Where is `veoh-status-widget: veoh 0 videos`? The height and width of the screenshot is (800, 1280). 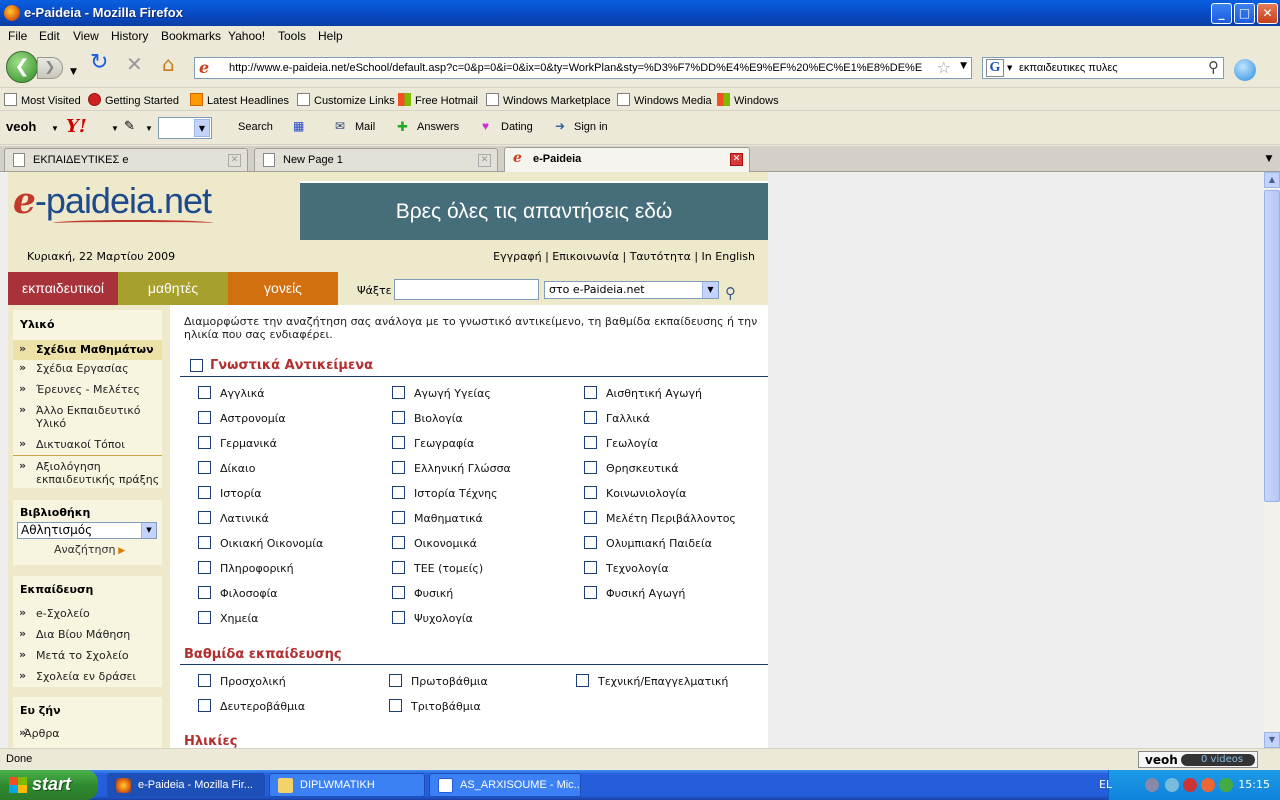 veoh-status-widget: veoh 0 videos is located at coordinates (1198, 759).